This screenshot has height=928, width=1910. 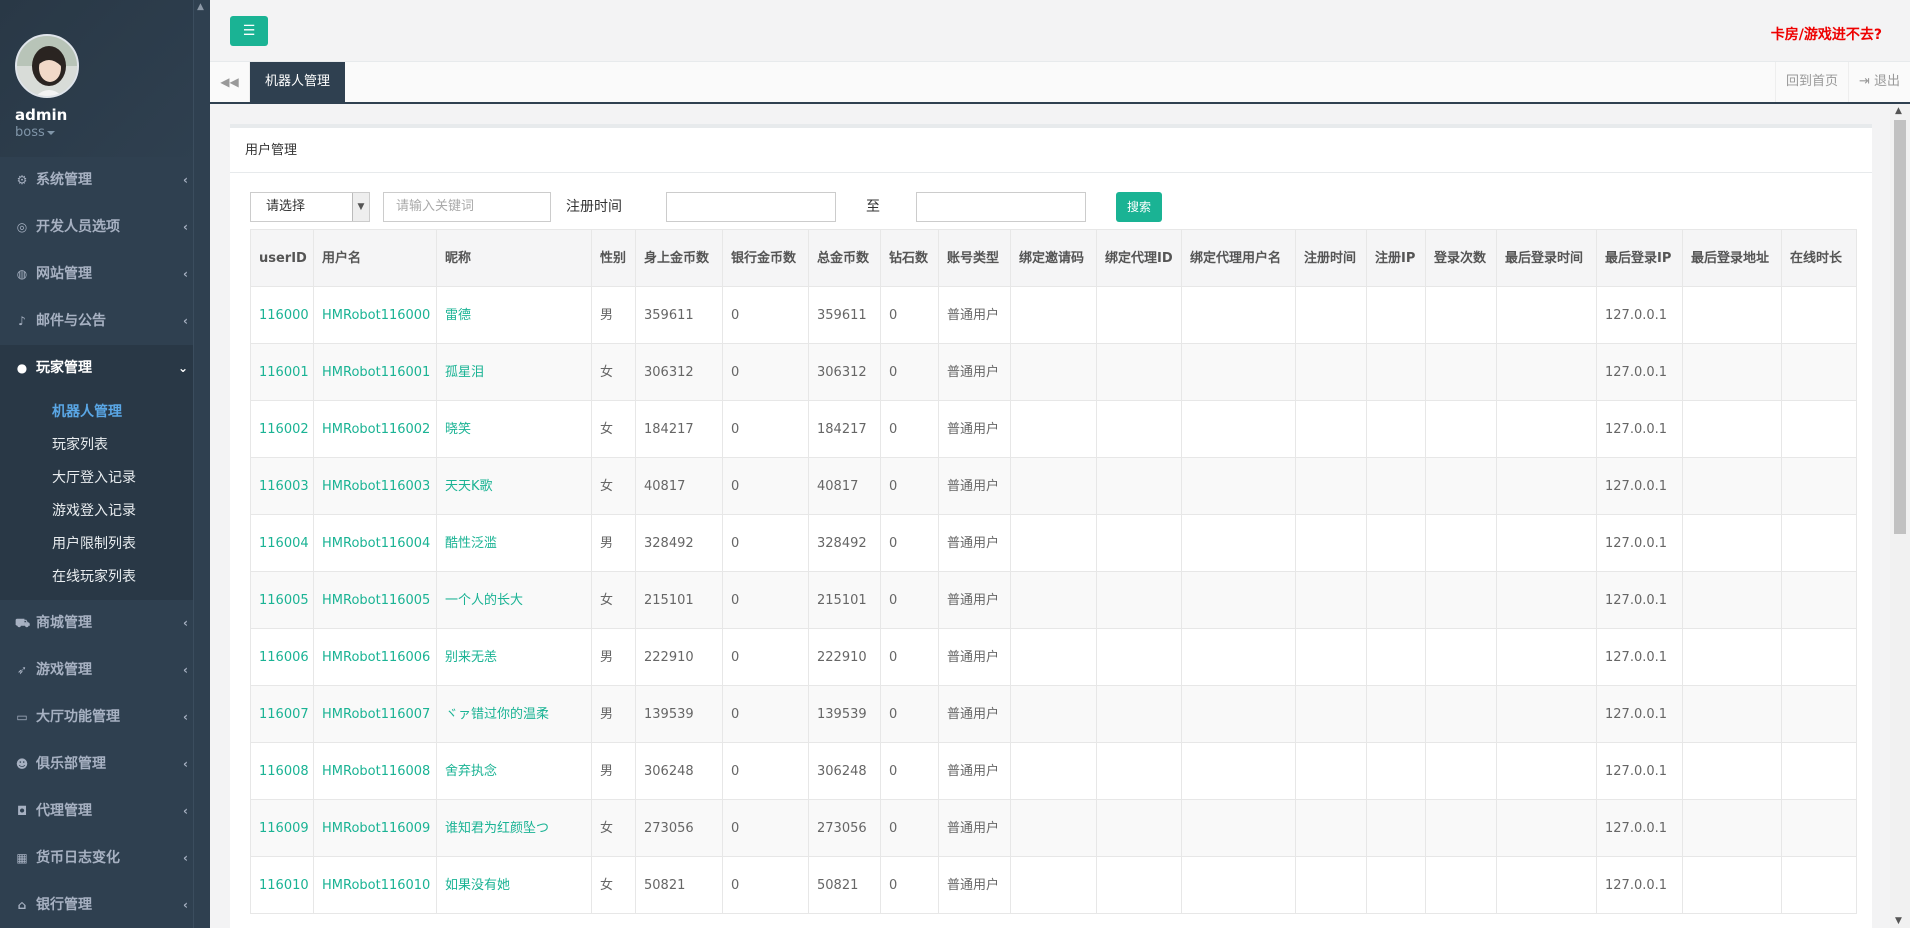 I want to click on content-scrollbar: ▲ ▼, so click(x=1900, y=516).